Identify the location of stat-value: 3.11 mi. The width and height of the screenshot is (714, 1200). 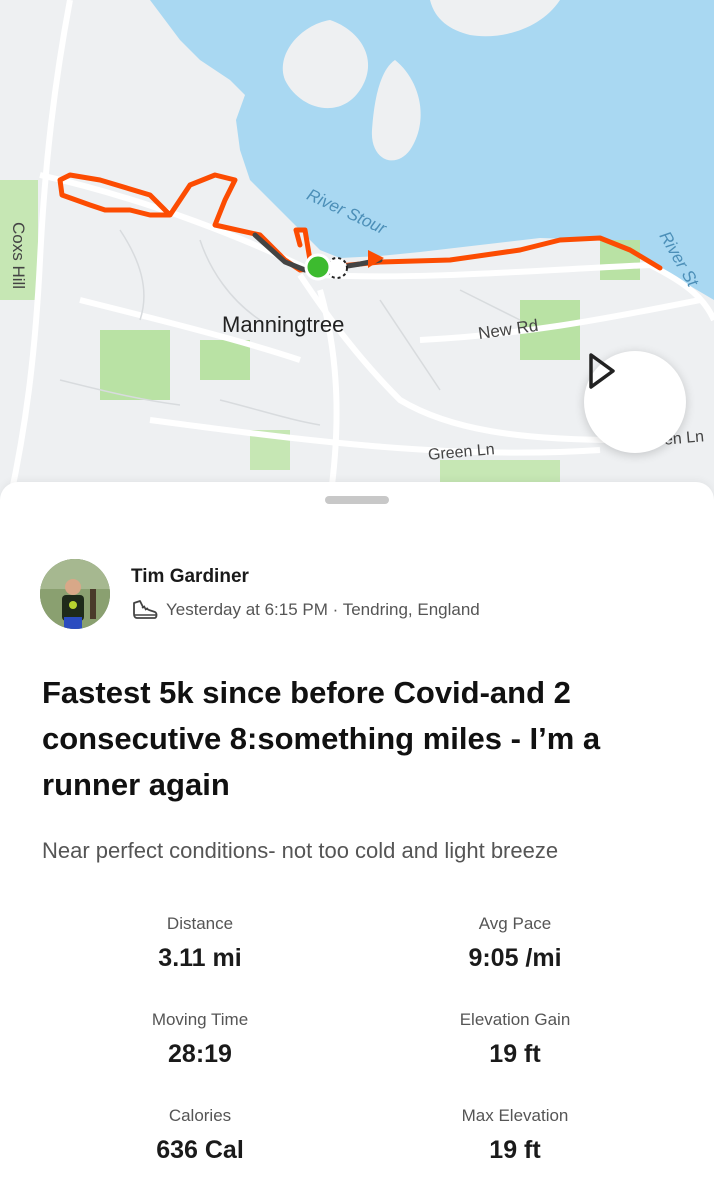
(200, 958).